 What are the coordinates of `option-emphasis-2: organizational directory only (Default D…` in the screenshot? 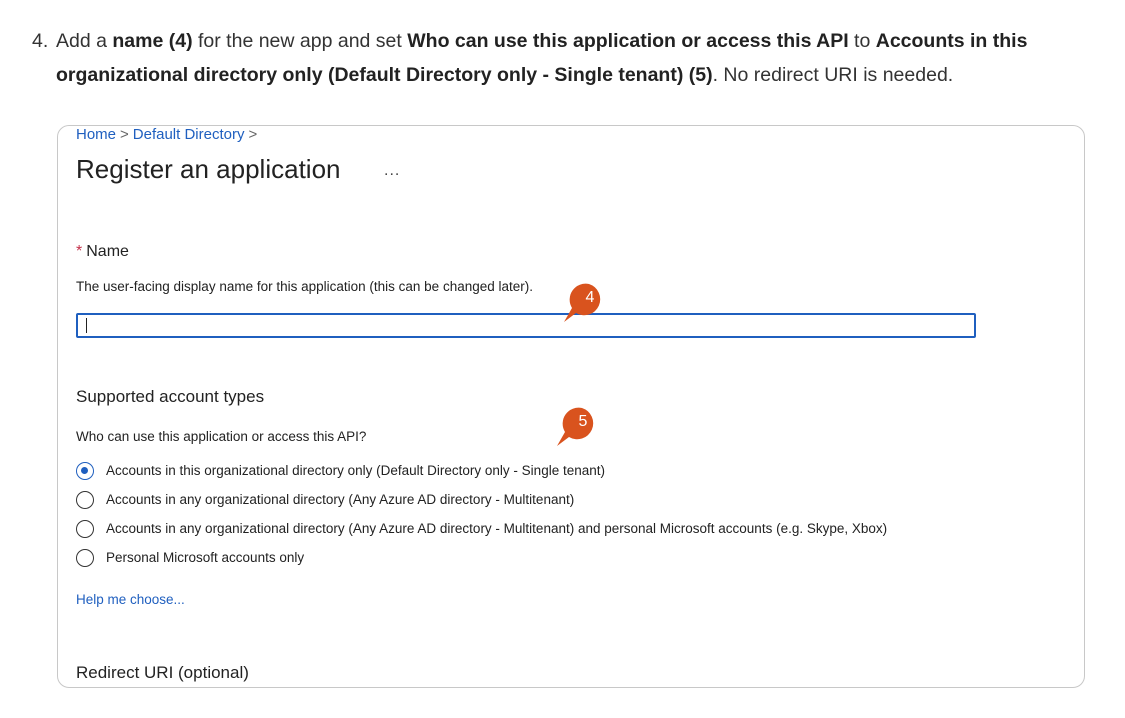 It's located at (384, 75).